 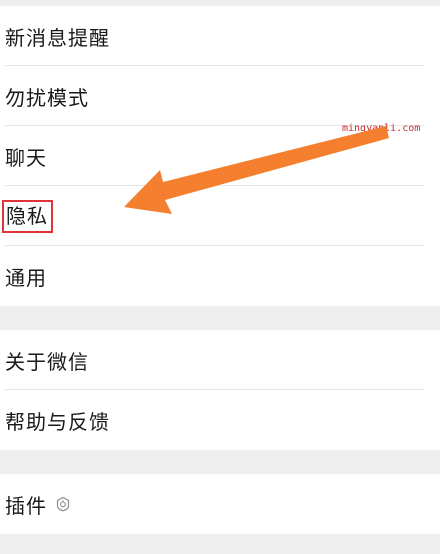 What do you see at coordinates (220, 360) in the screenshot?
I see `settings-item-about-wechat: 关于微信` at bounding box center [220, 360].